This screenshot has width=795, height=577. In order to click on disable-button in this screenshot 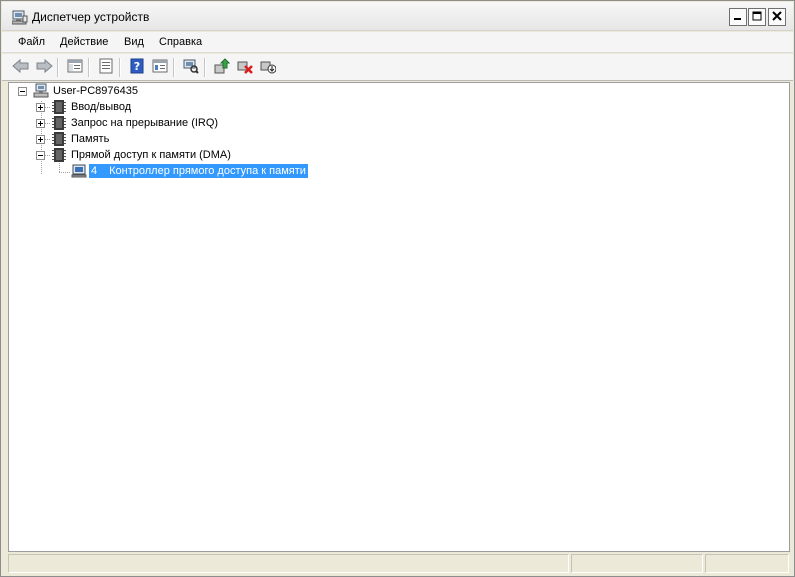, I will do `click(267, 67)`.